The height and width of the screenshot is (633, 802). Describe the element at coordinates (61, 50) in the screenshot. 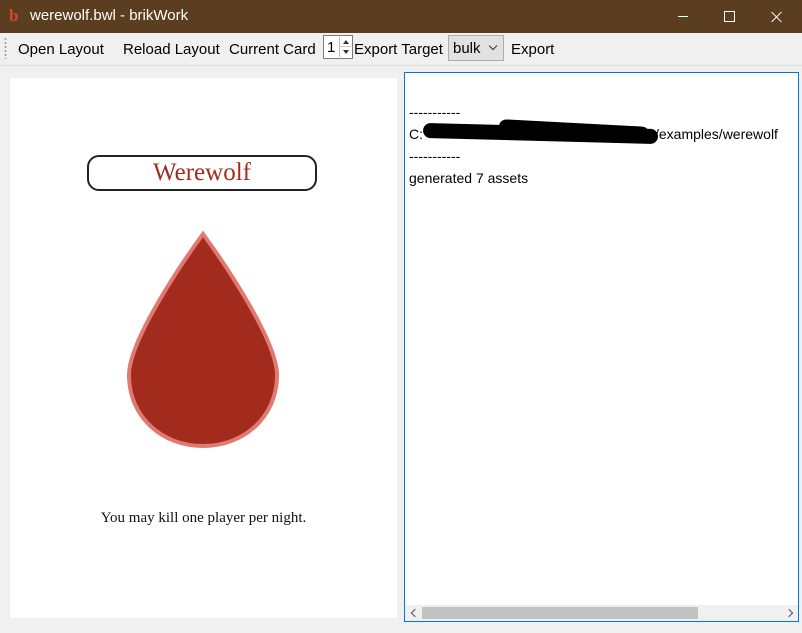

I see `open-layout-button: Open Layout` at that location.